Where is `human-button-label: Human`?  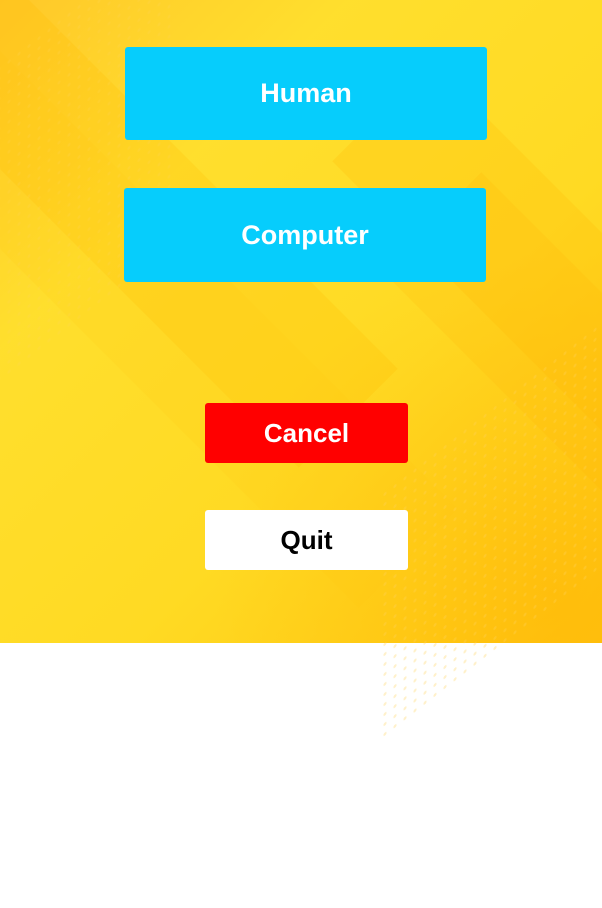
human-button-label: Human is located at coordinates (306, 93).